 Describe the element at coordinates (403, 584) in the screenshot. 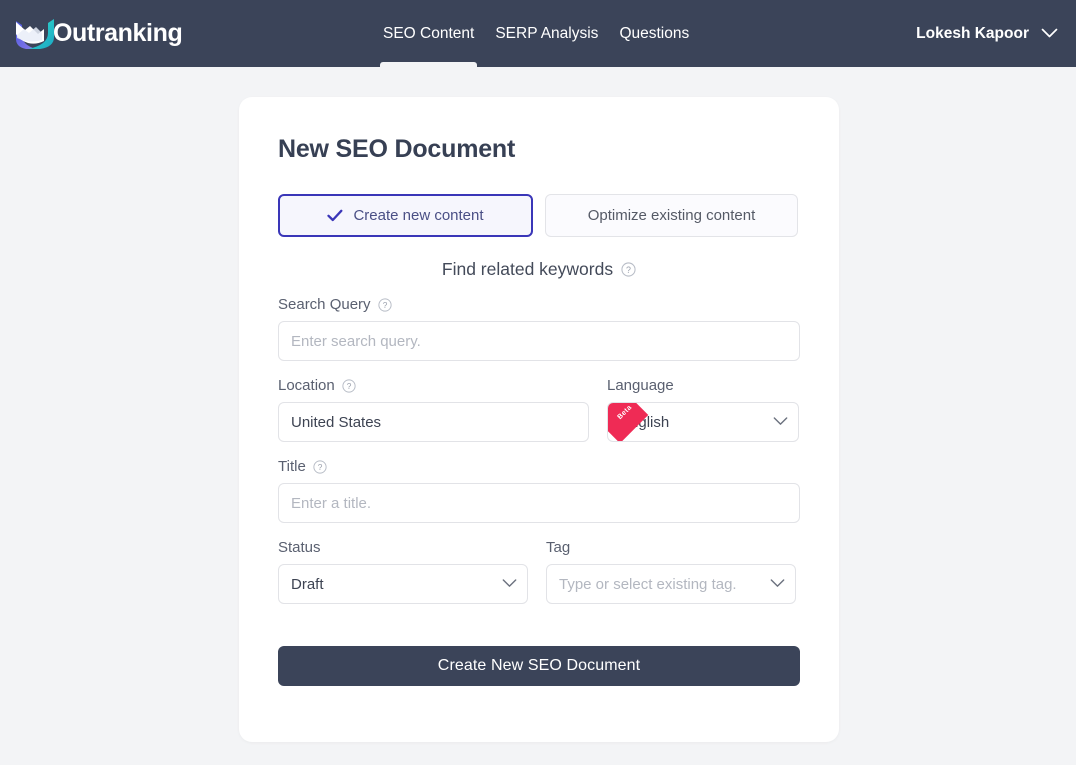

I see `status-select: Draft` at that location.